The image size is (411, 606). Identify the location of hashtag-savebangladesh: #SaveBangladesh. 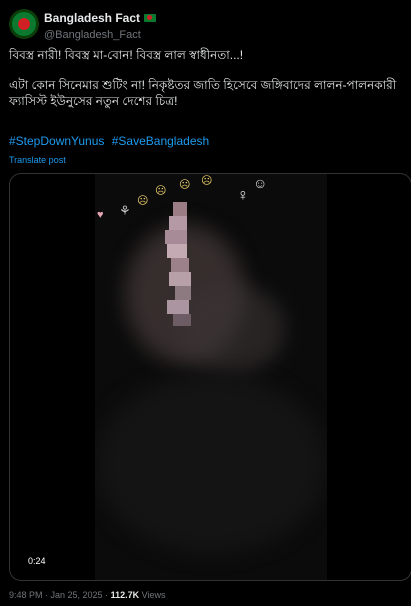
(160, 141).